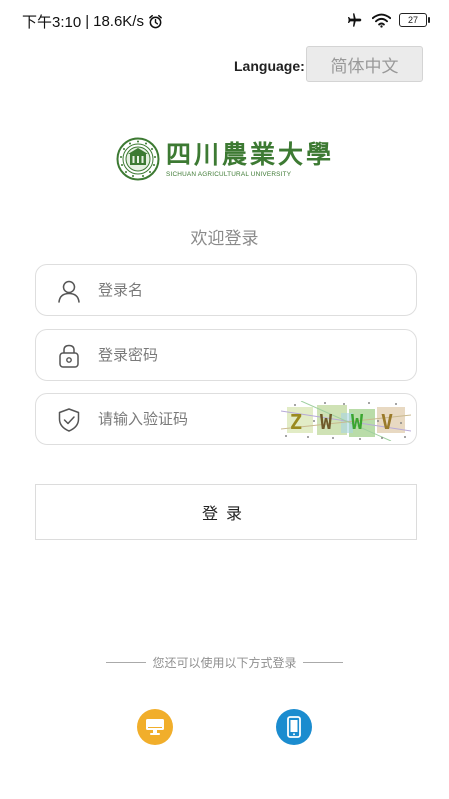 This screenshot has width=449, height=799. Describe the element at coordinates (387, 422) in the screenshot. I see `captcha-char-4: V` at that location.